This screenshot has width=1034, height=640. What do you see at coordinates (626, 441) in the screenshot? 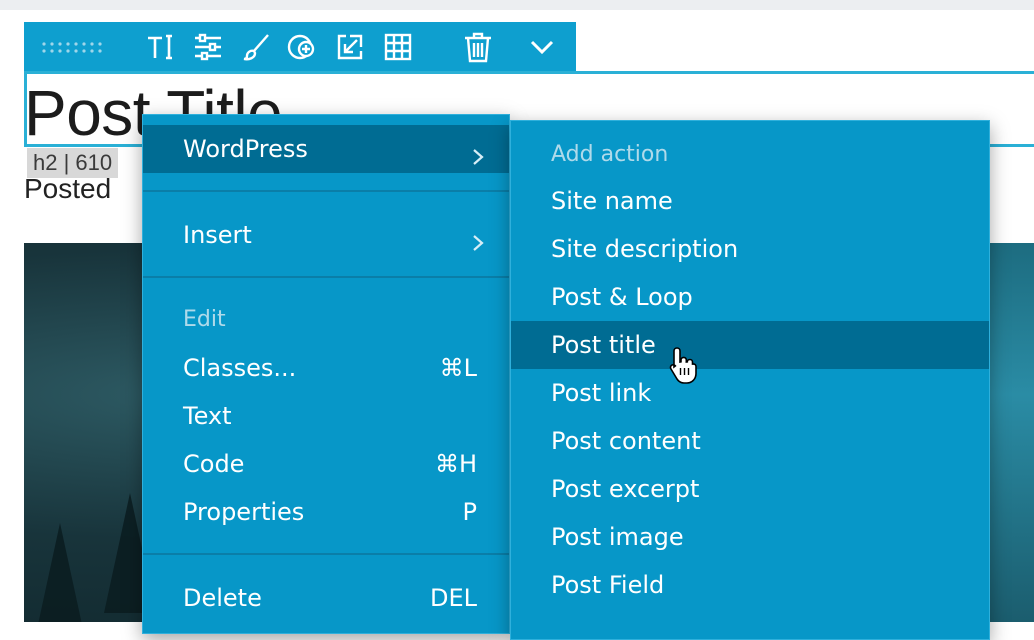
I see `submenu-item-label: Post content` at bounding box center [626, 441].